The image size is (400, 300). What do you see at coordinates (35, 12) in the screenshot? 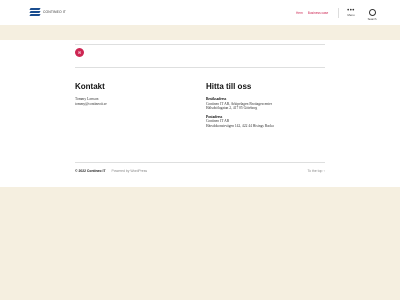
I see `logo-mark-icon` at bounding box center [35, 12].